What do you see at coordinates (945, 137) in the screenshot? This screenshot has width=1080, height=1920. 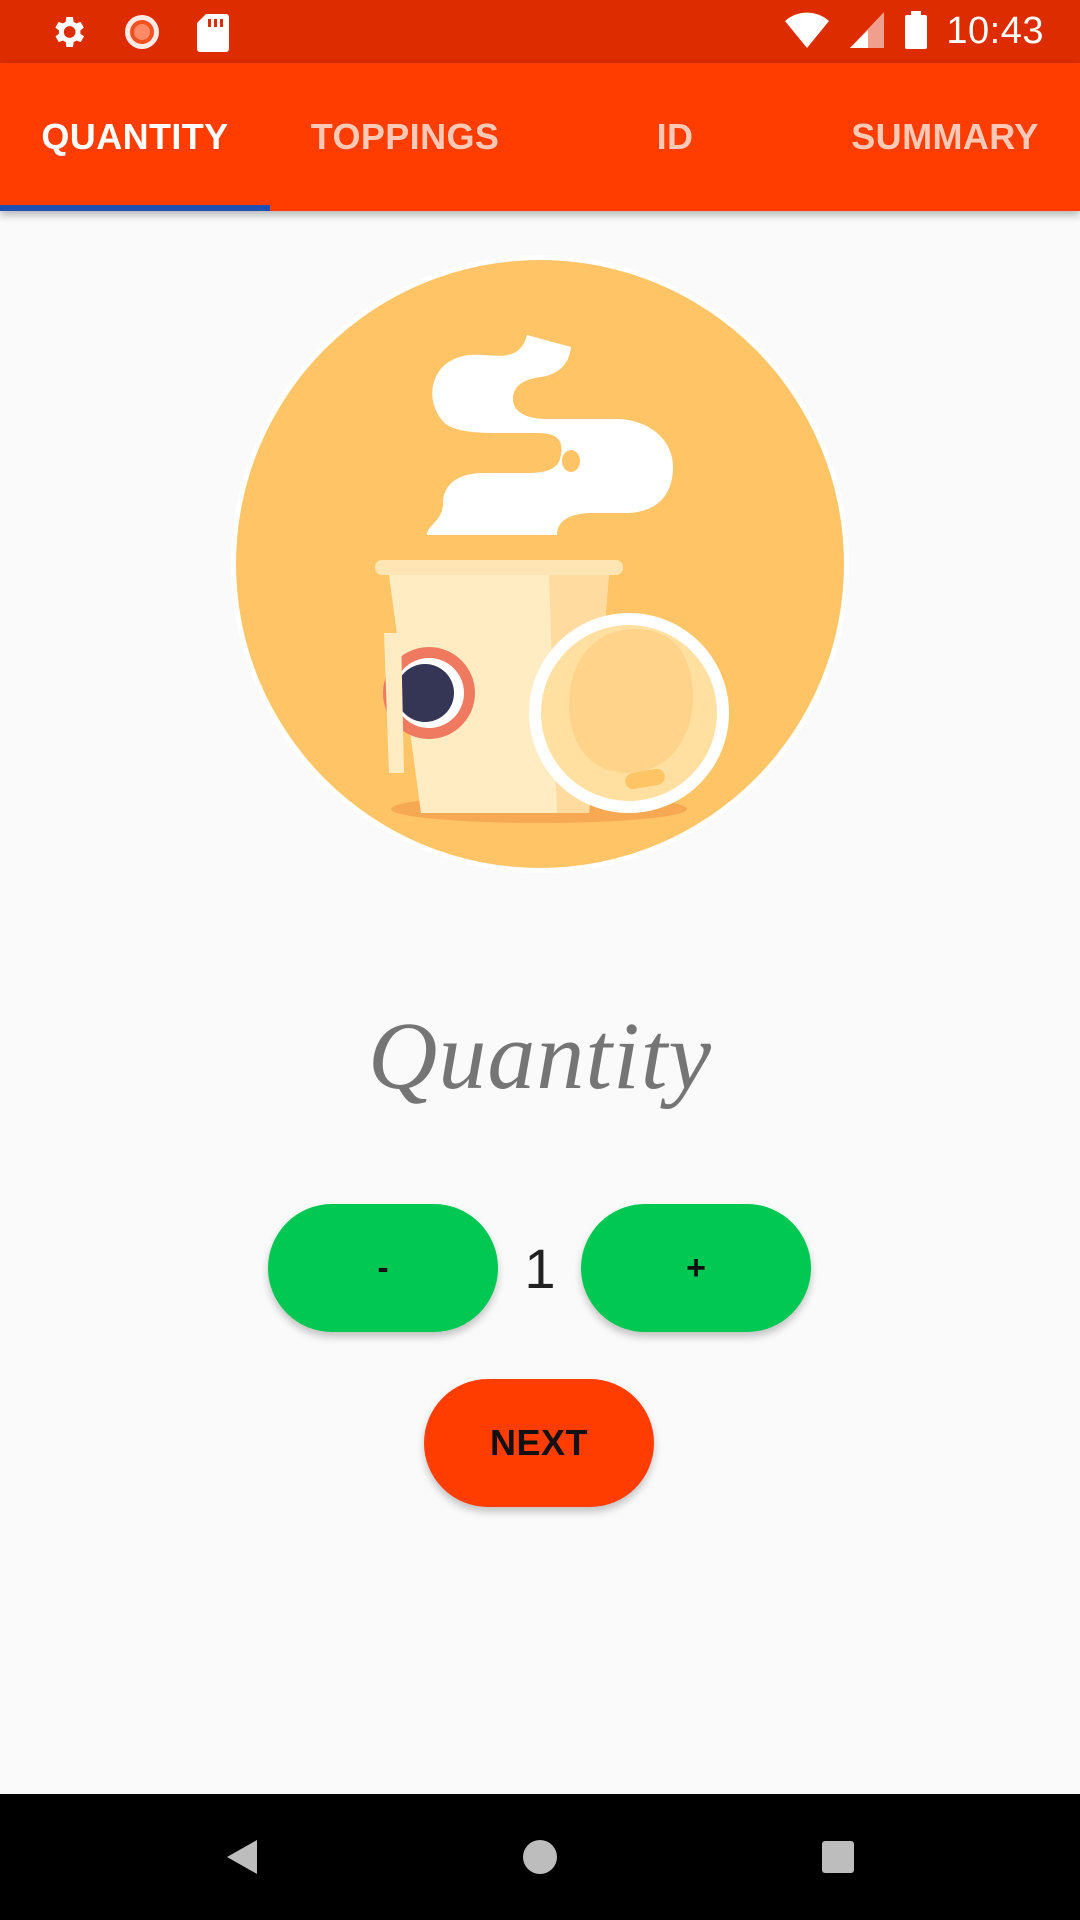 I see `tab-summary: SUMMARY` at bounding box center [945, 137].